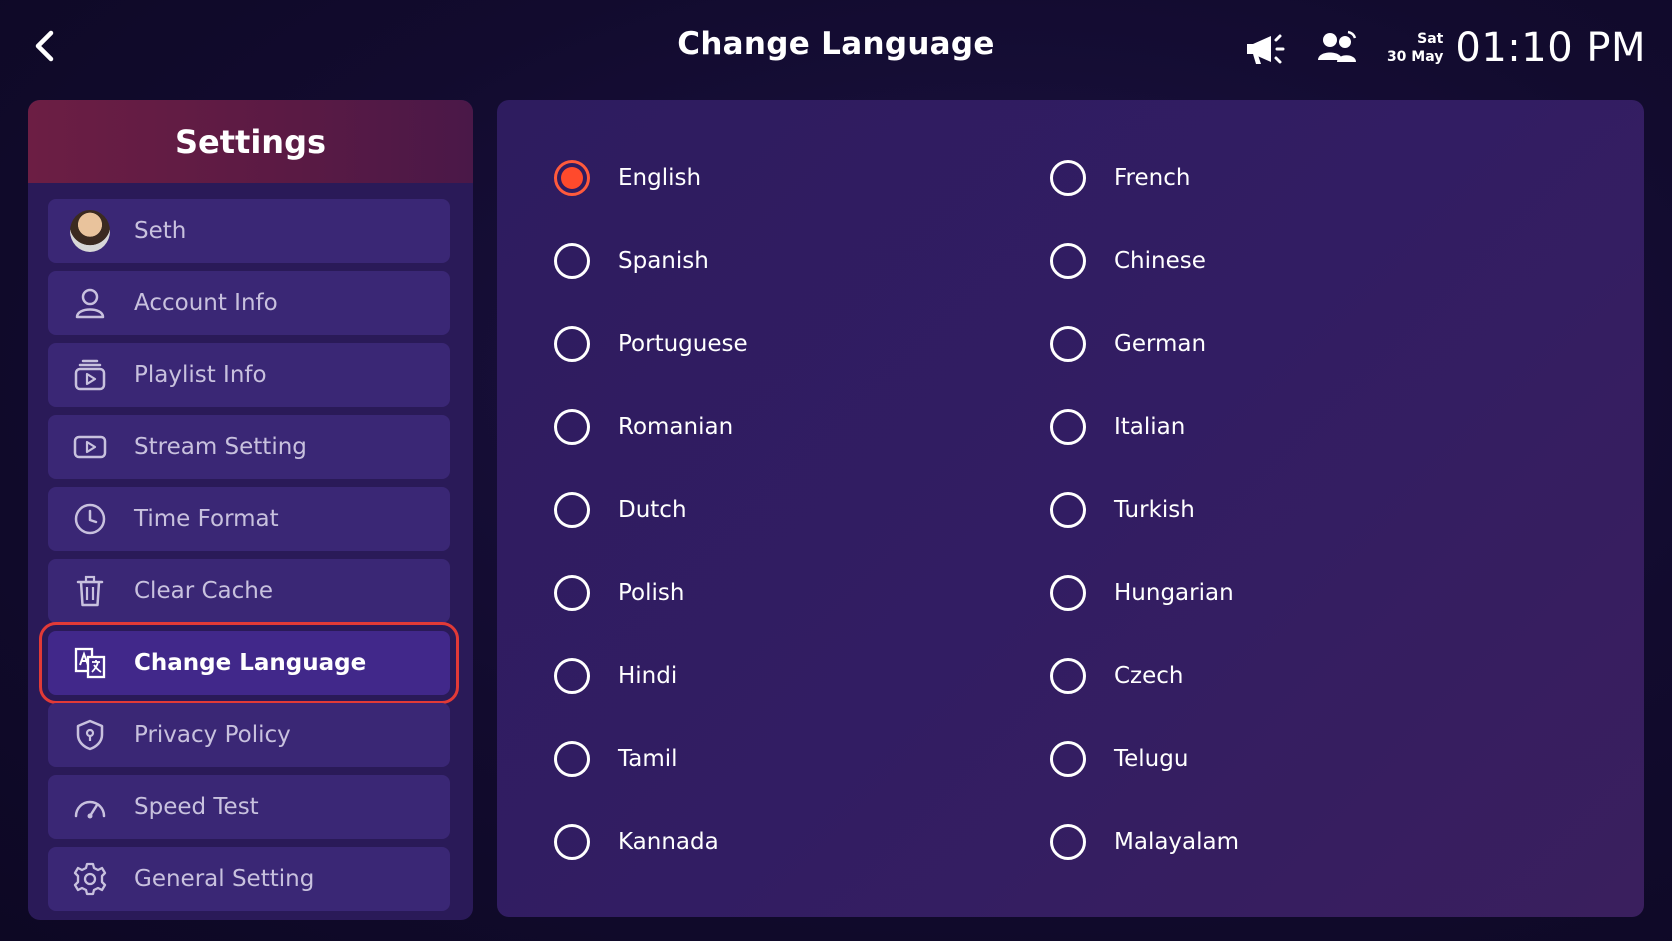 Image resolution: width=1672 pixels, height=941 pixels. Describe the element at coordinates (90, 807) in the screenshot. I see `speedometer-icon` at that location.